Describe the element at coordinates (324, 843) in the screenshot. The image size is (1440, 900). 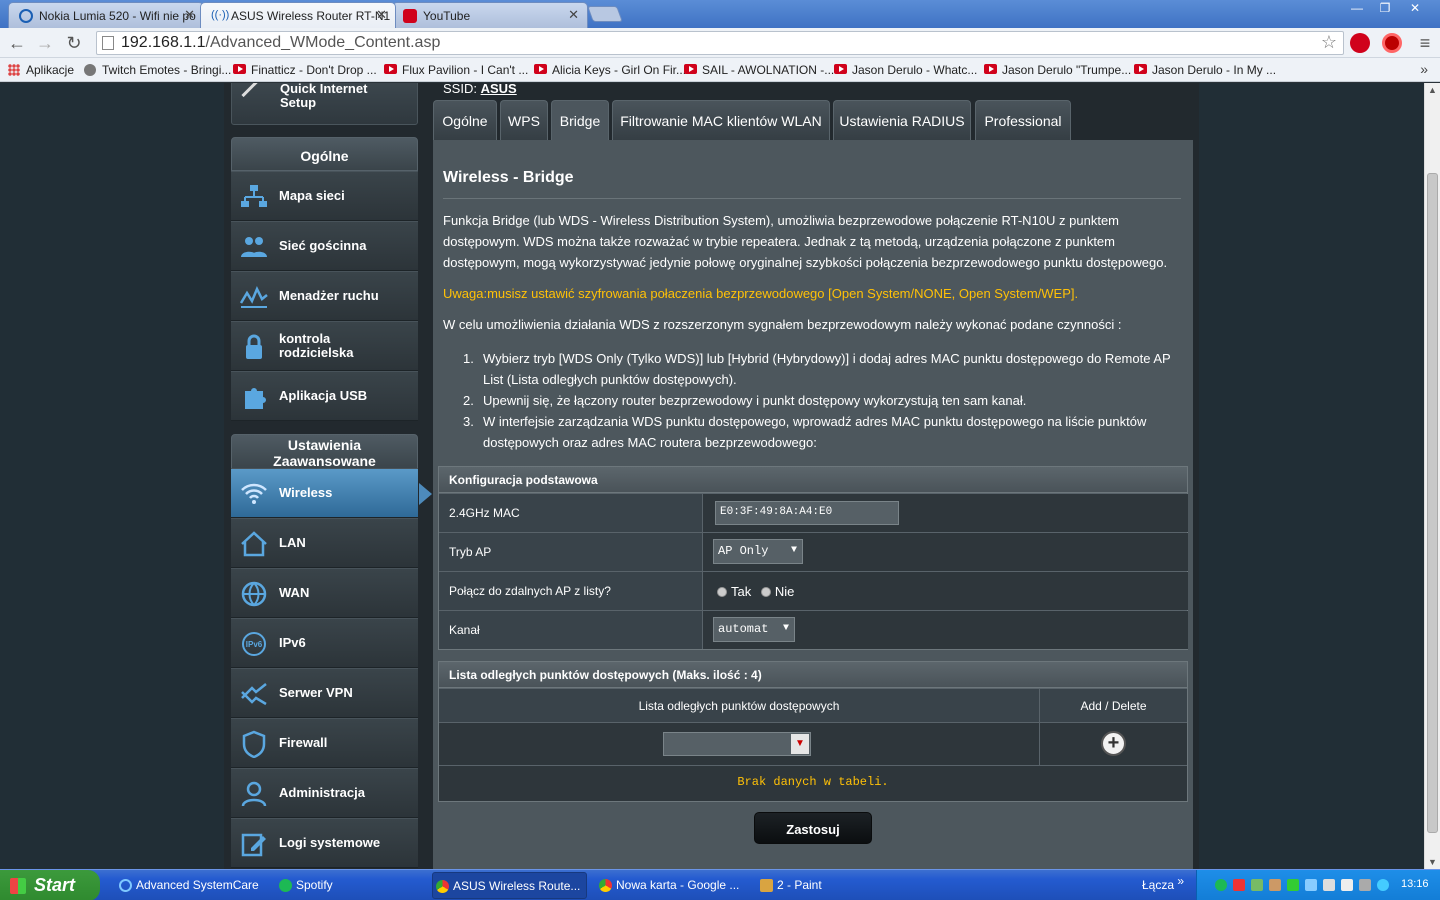
I see `sidebar-item-system-log: Logi systemowe` at that location.